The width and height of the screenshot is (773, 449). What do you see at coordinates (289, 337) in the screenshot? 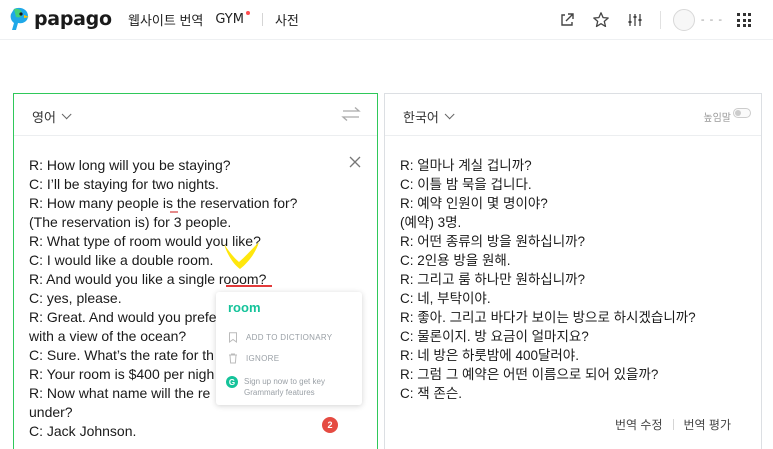
I see `add-to-dictionary-label: ADD TO DICTIONARY` at bounding box center [289, 337].